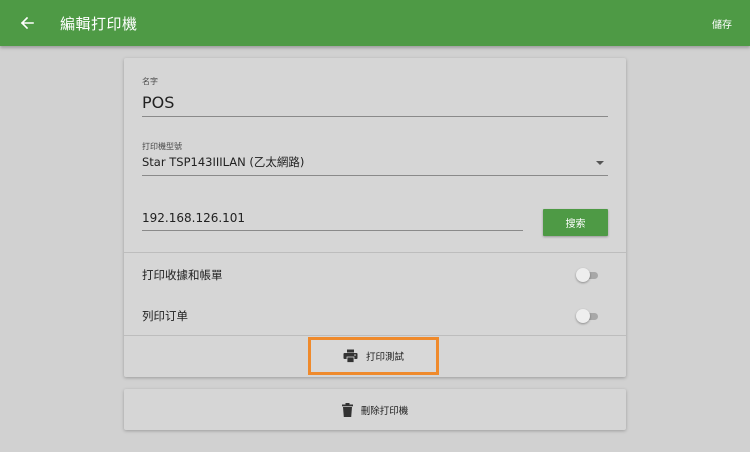 The image size is (750, 452). What do you see at coordinates (722, 23) in the screenshot?
I see `save-button: 儲存` at bounding box center [722, 23].